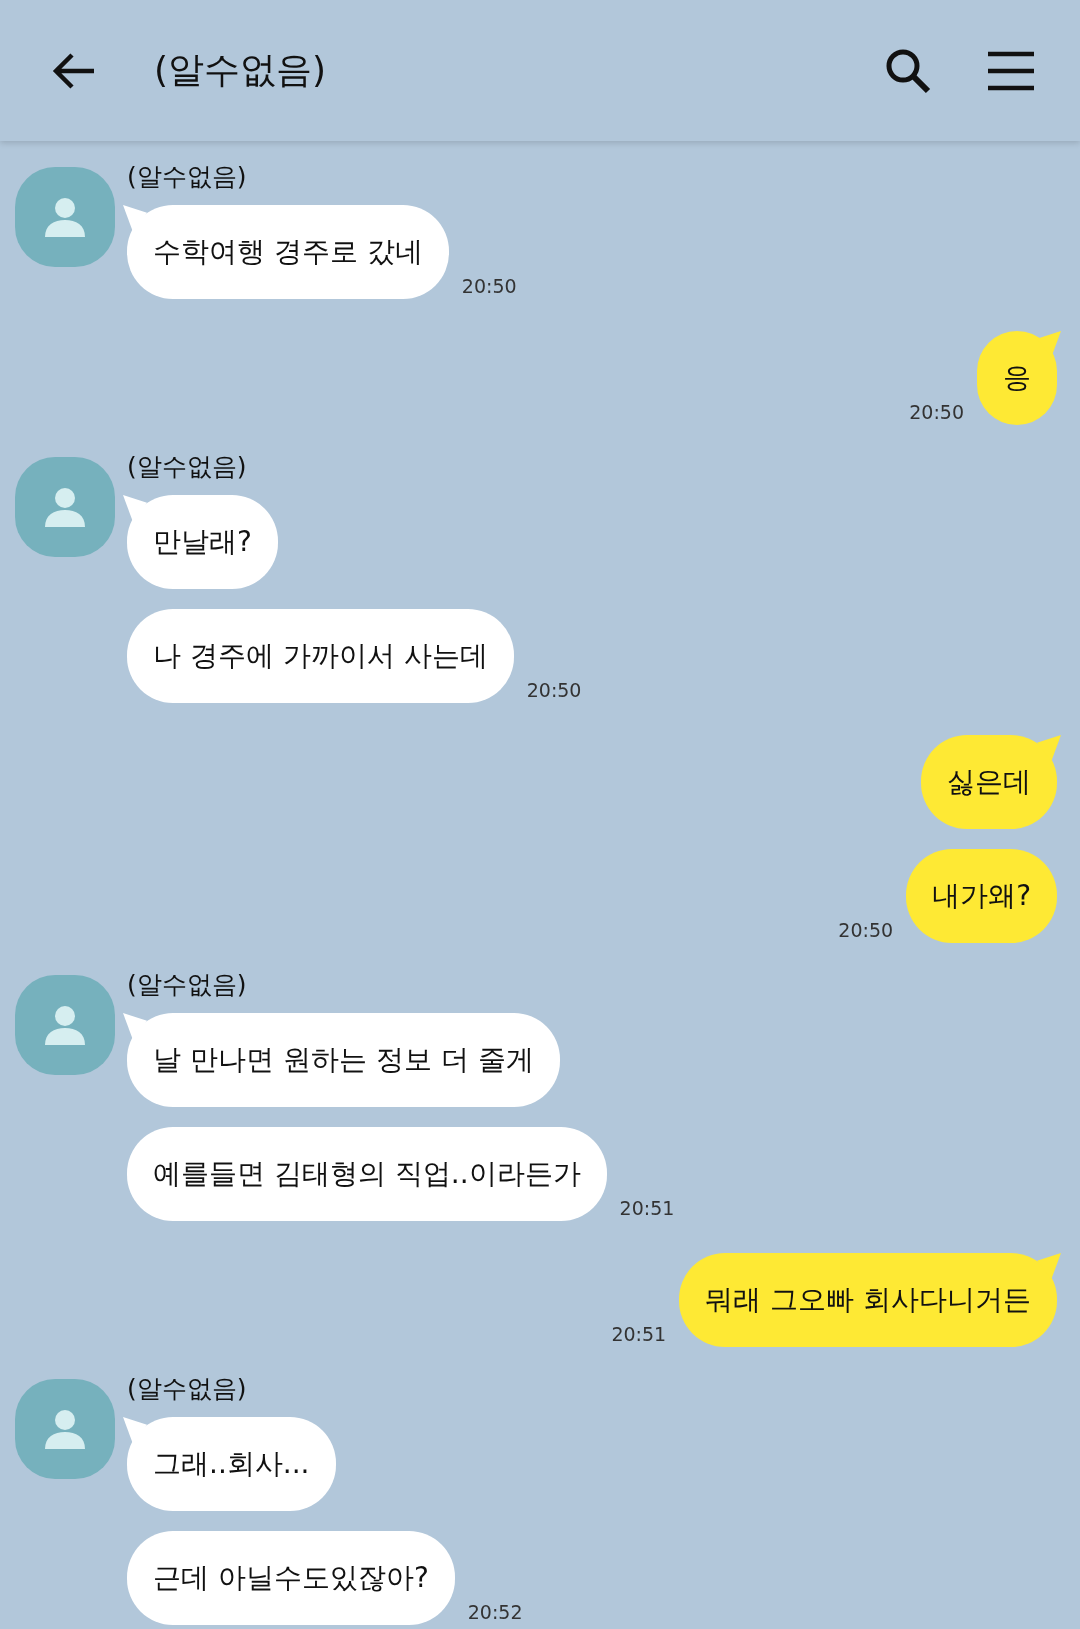  Describe the element at coordinates (981, 896) in the screenshot. I see `message-bubble: 내가왜?` at that location.